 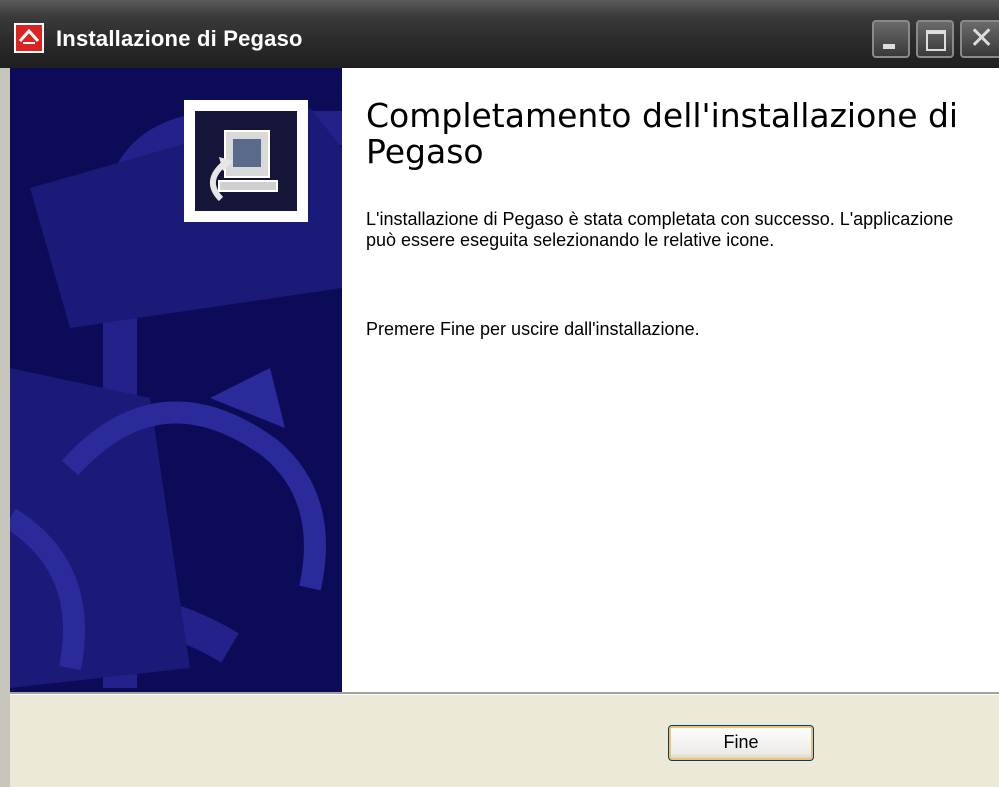 What do you see at coordinates (891, 39) in the screenshot?
I see `minimize-button` at bounding box center [891, 39].